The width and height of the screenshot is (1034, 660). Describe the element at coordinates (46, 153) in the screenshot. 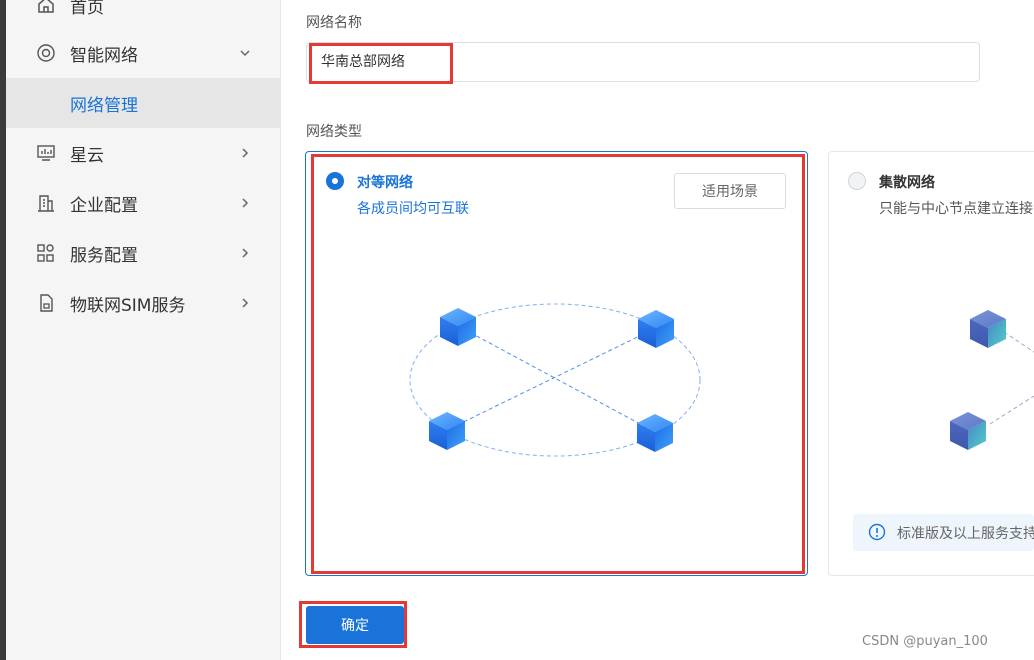

I see `monitor-icon` at that location.